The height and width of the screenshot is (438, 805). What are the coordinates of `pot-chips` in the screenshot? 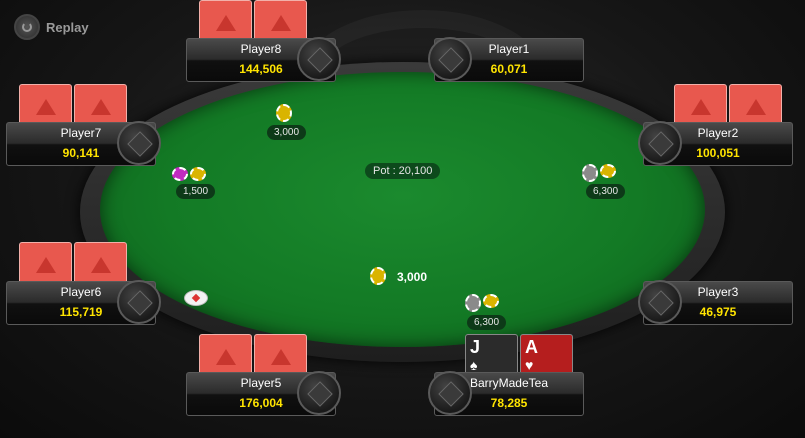 It's located at (378, 276).